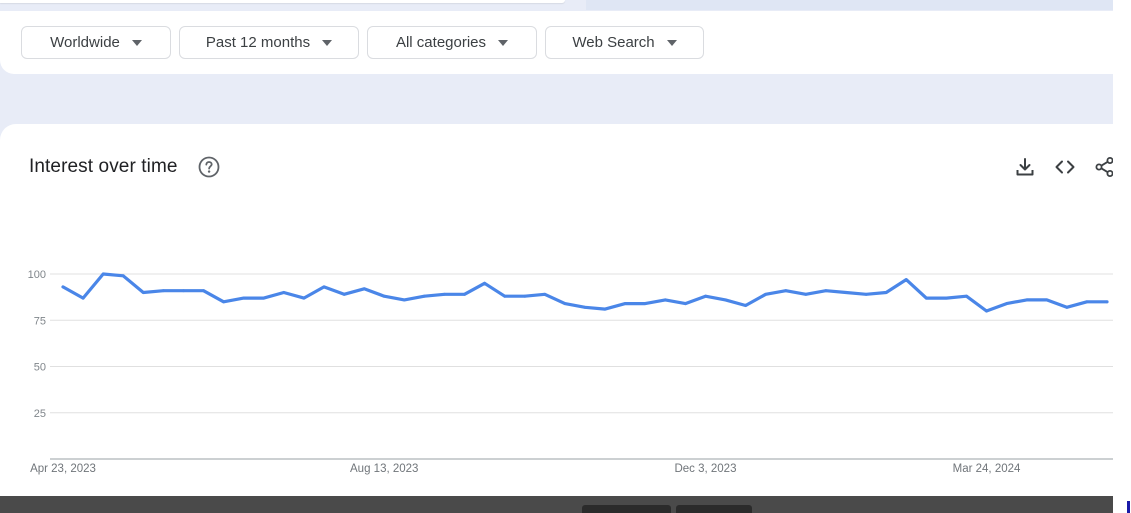  What do you see at coordinates (987, 469) in the screenshot?
I see `x-tick-label: Mar 24, 2024` at bounding box center [987, 469].